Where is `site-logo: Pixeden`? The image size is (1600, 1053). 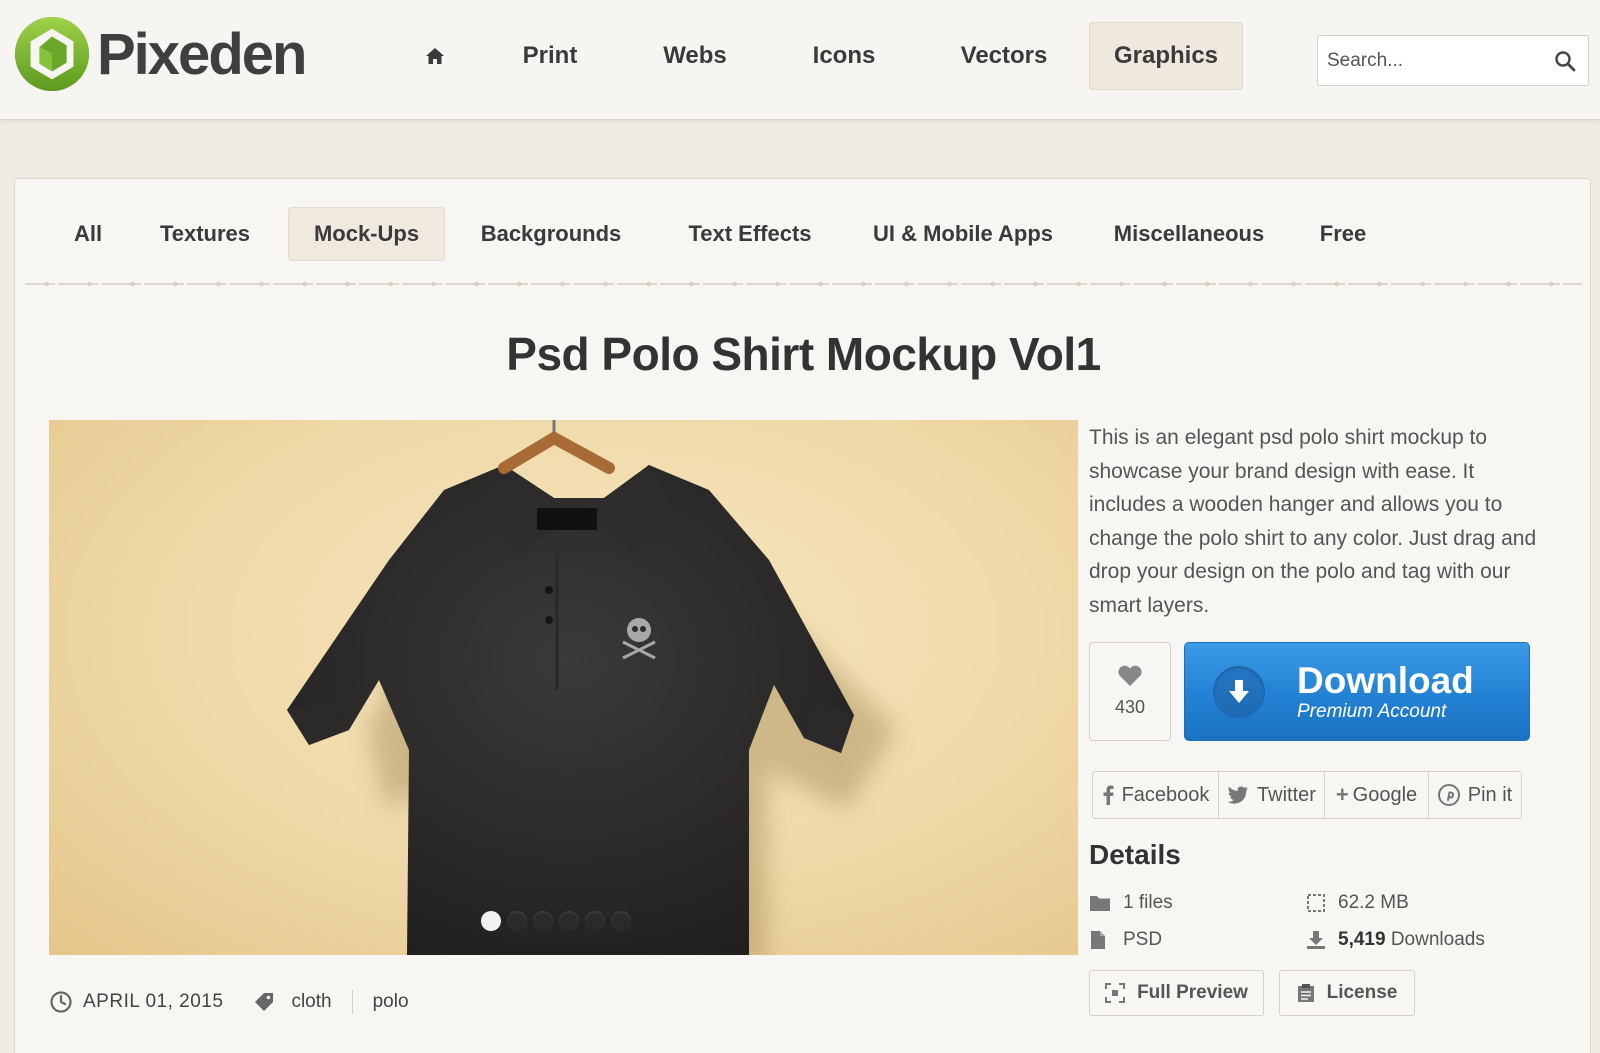
site-logo: Pixeden is located at coordinates (160, 54).